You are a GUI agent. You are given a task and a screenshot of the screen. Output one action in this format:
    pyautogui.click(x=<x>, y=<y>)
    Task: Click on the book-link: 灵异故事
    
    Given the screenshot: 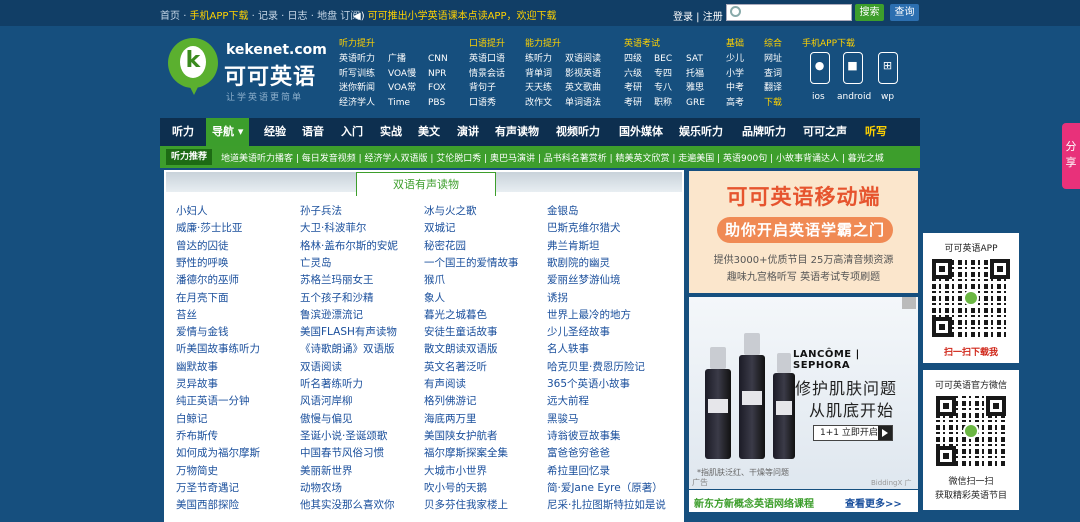 What is the action you would take?
    pyautogui.click(x=197, y=384)
    